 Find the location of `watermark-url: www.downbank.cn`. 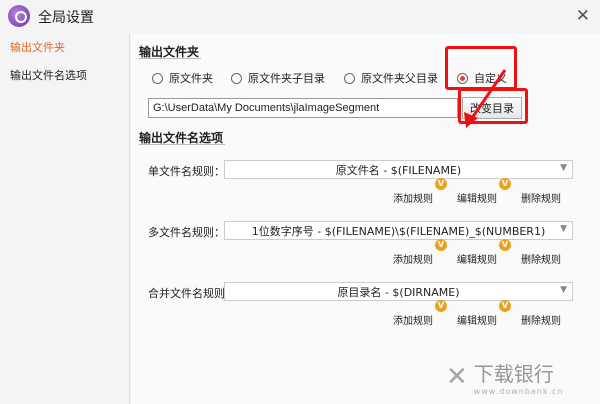

watermark-url: www.downbank.cn is located at coordinates (518, 391).